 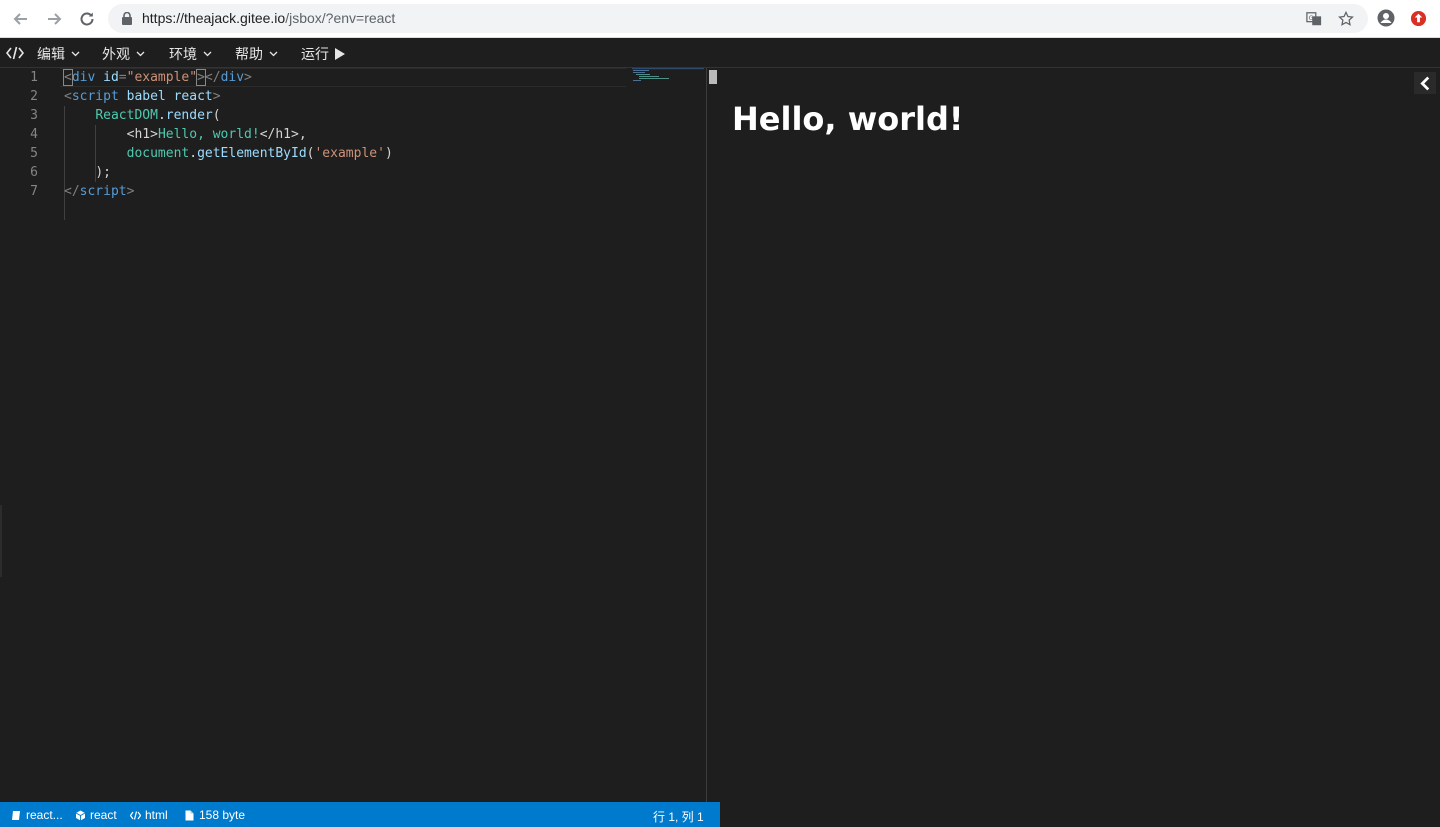 What do you see at coordinates (158, 153) in the screenshot?
I see `code-token: document` at bounding box center [158, 153].